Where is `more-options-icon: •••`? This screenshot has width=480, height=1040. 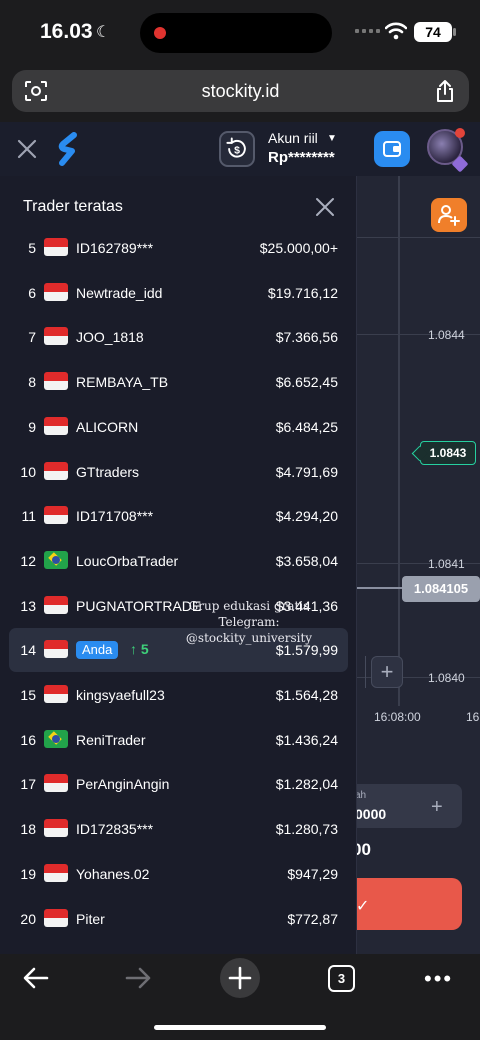 more-options-icon: ••• is located at coordinates (438, 979).